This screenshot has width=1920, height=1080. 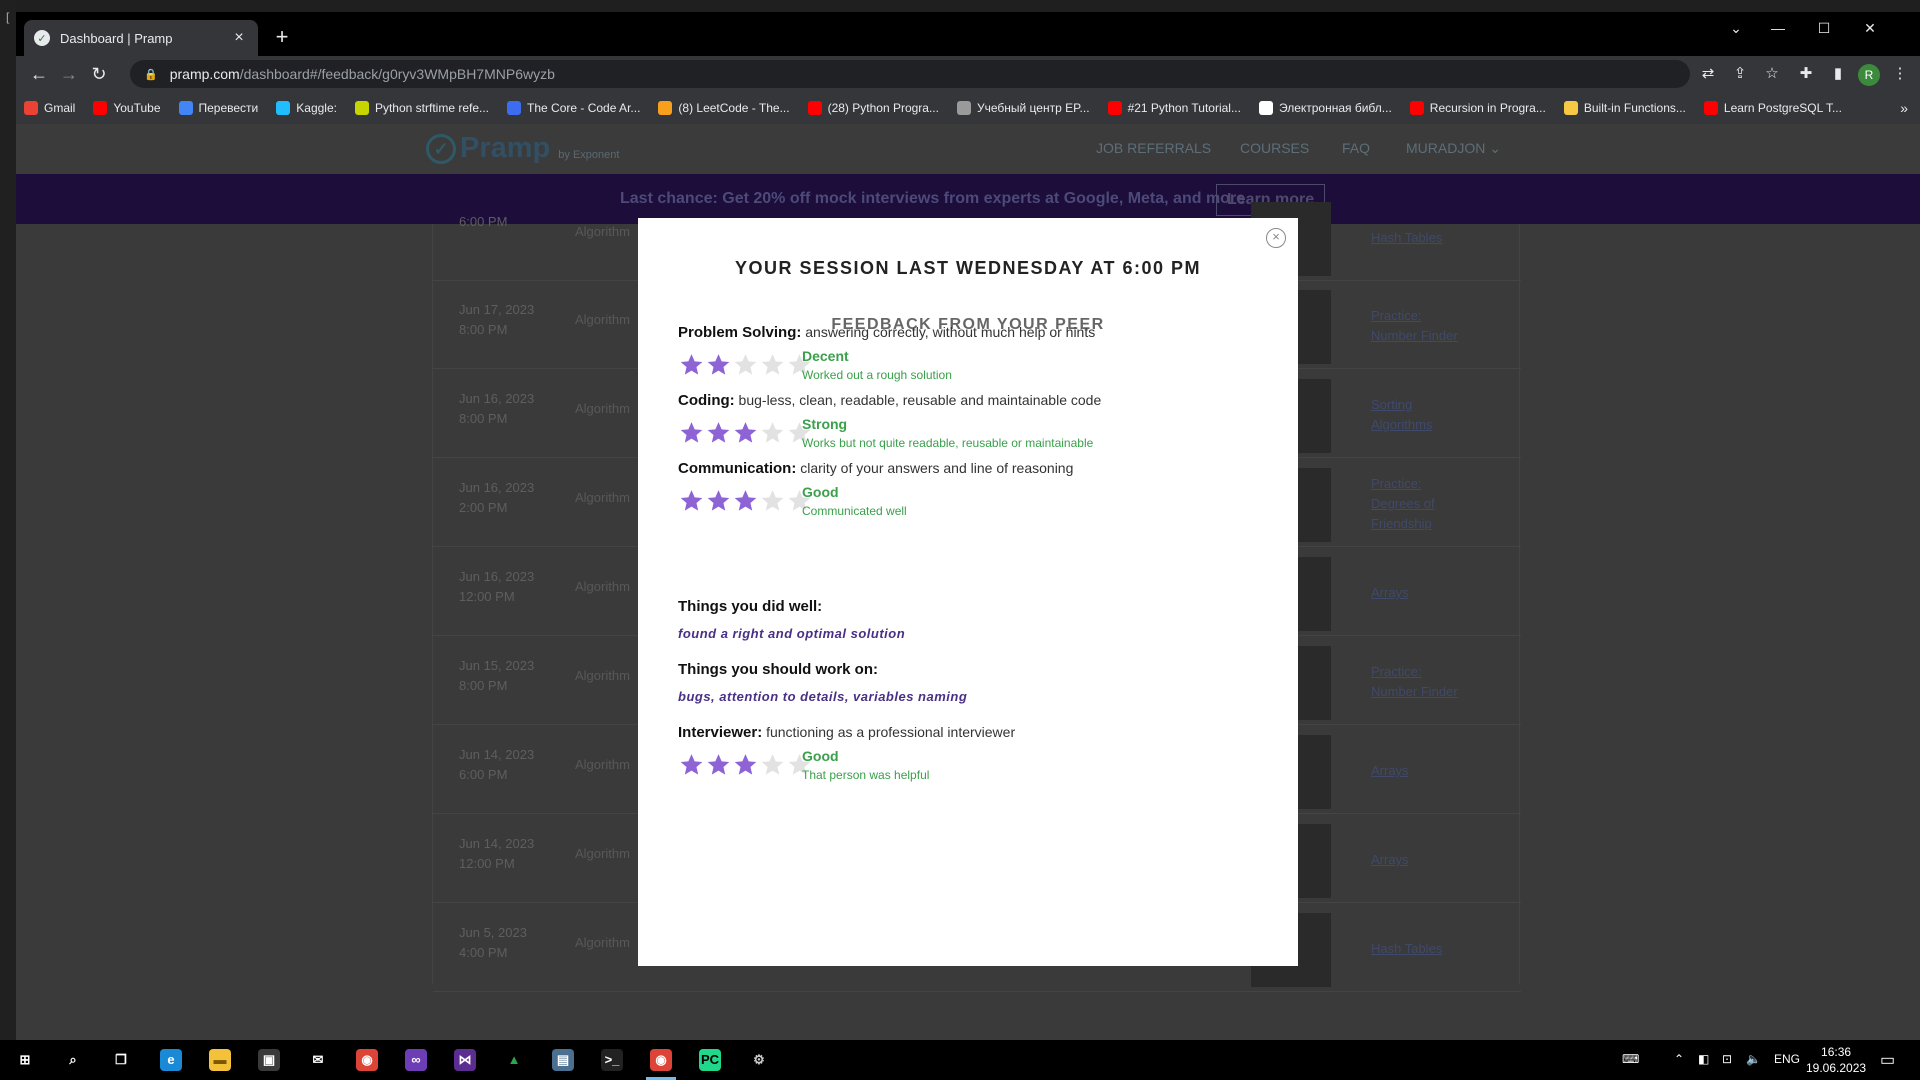 I want to click on close-window-button: ✕, so click(x=1870, y=28).